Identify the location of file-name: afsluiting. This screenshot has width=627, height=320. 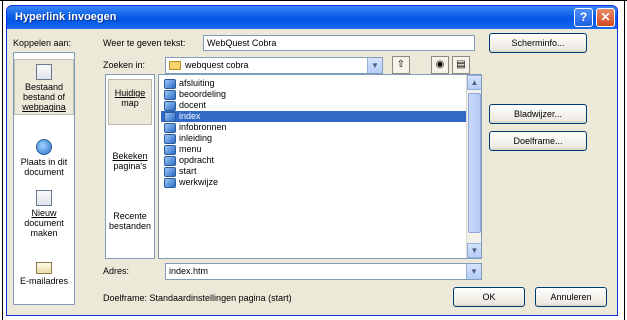
(197, 83).